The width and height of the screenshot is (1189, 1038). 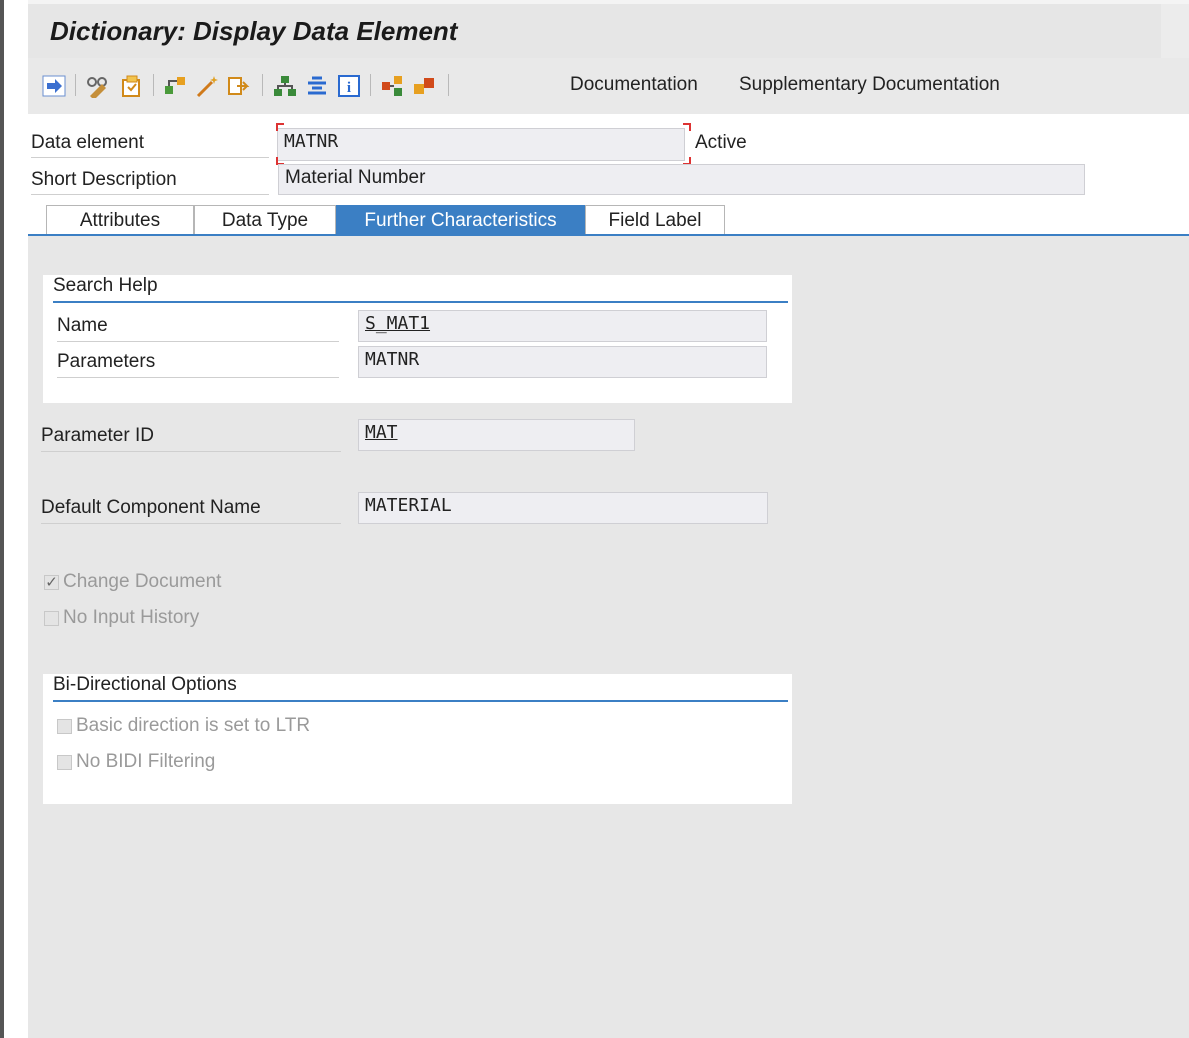 I want to click on data-element-value: MATNR, so click(x=311, y=141).